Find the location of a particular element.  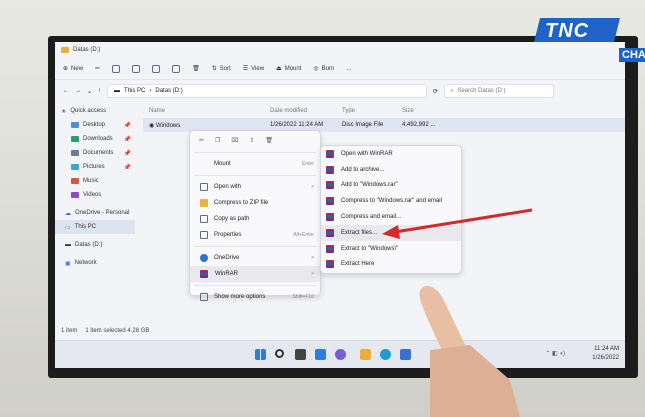

copy-button is located at coordinates (116, 68).